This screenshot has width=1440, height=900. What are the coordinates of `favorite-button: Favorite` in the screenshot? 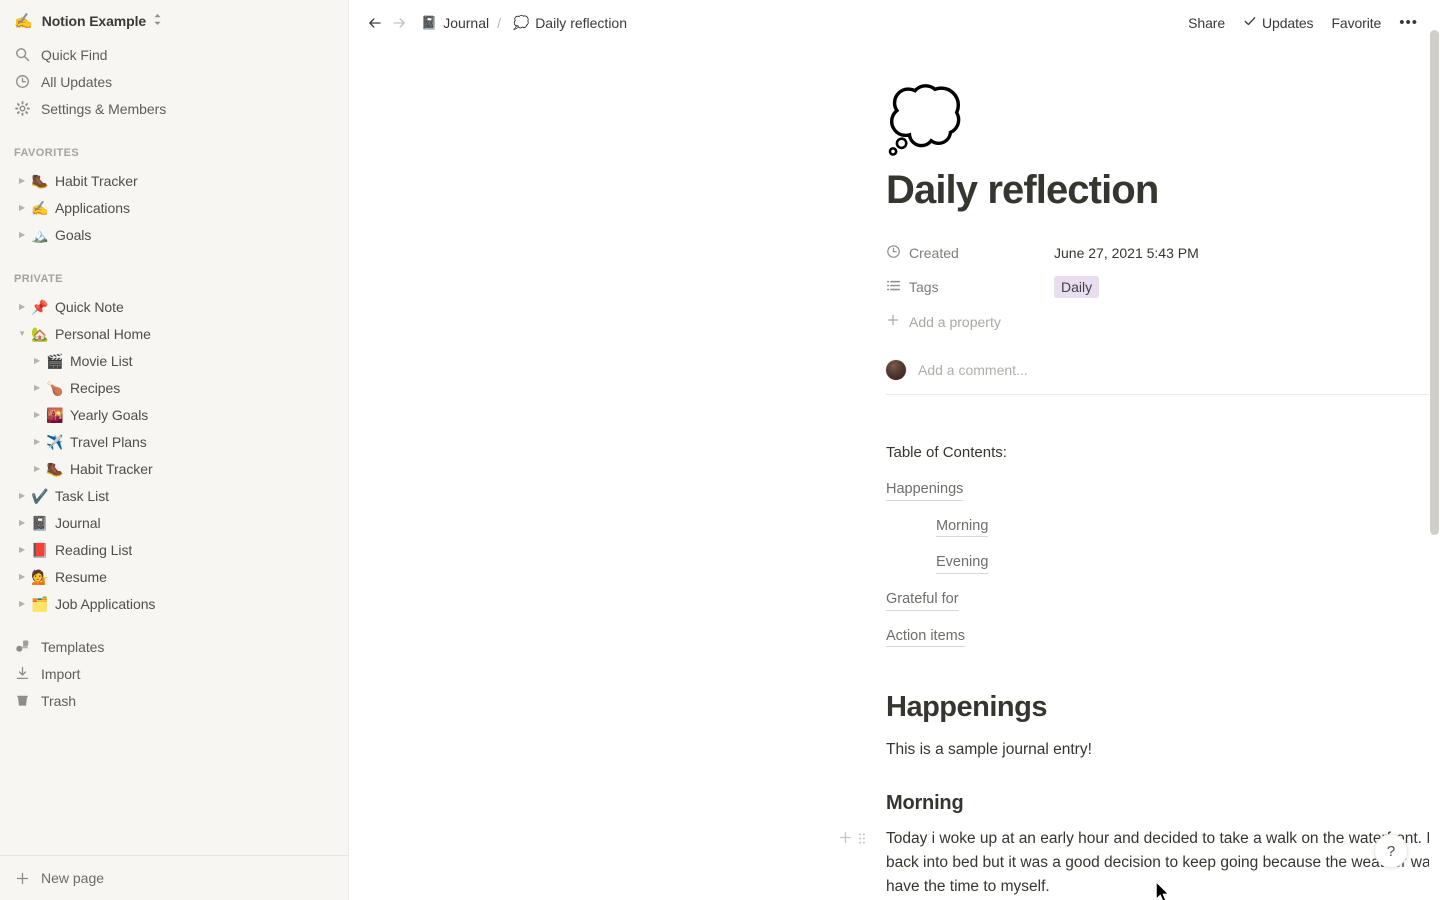 It's located at (1356, 23).